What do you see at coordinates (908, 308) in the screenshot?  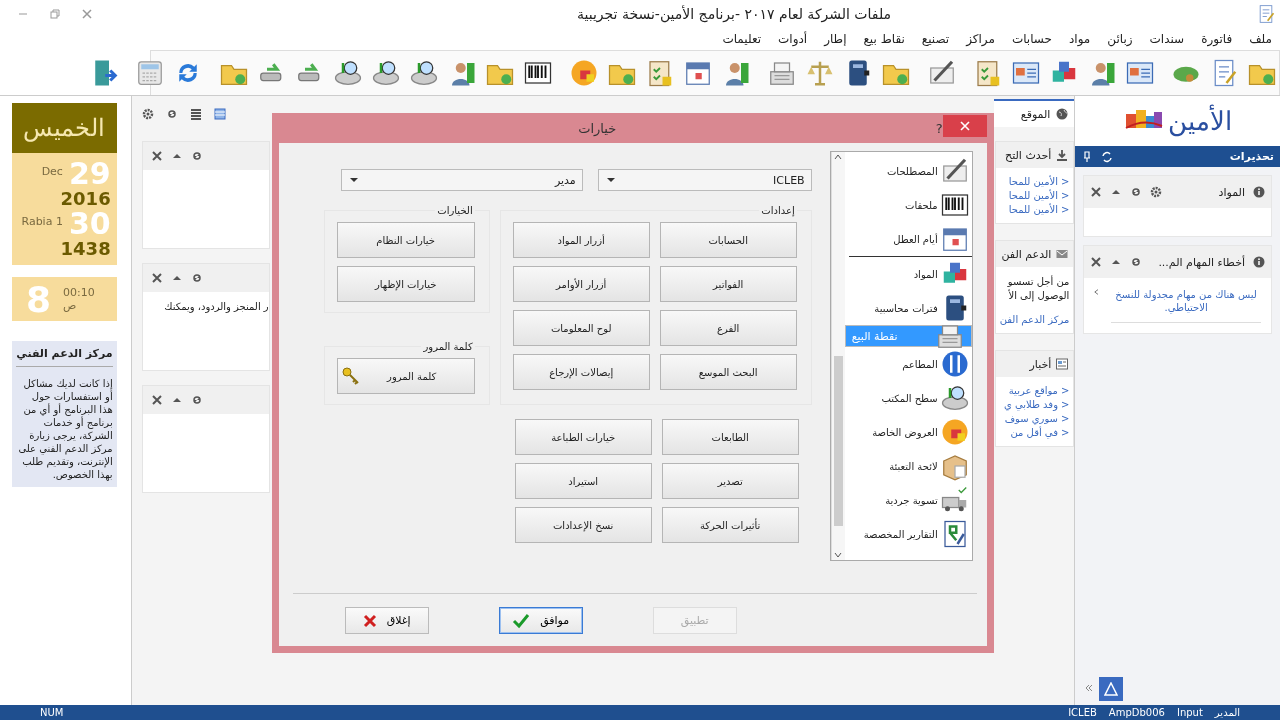 I see `category-item: فترات محاسبية` at bounding box center [908, 308].